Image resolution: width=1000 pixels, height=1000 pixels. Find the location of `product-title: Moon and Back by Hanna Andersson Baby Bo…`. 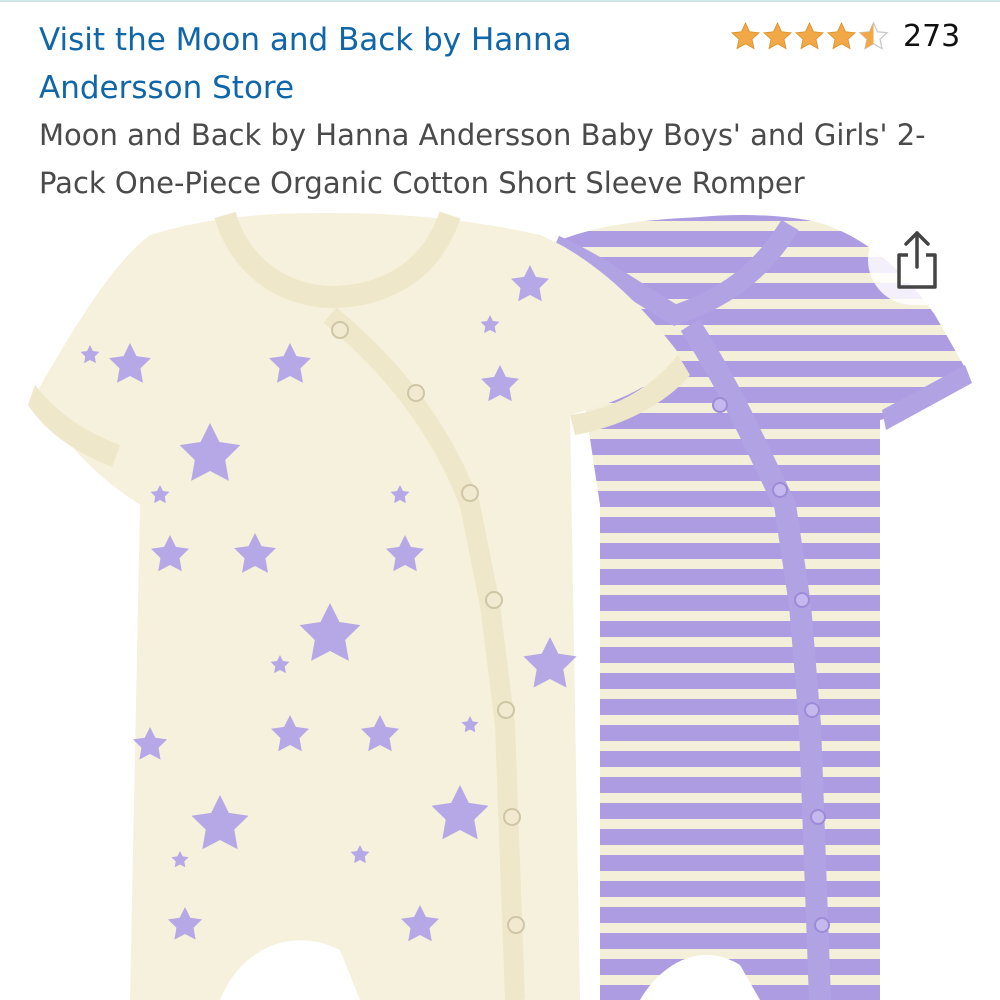

product-title: Moon and Back by Hanna Andersson Baby Bo… is located at coordinates (482, 159).